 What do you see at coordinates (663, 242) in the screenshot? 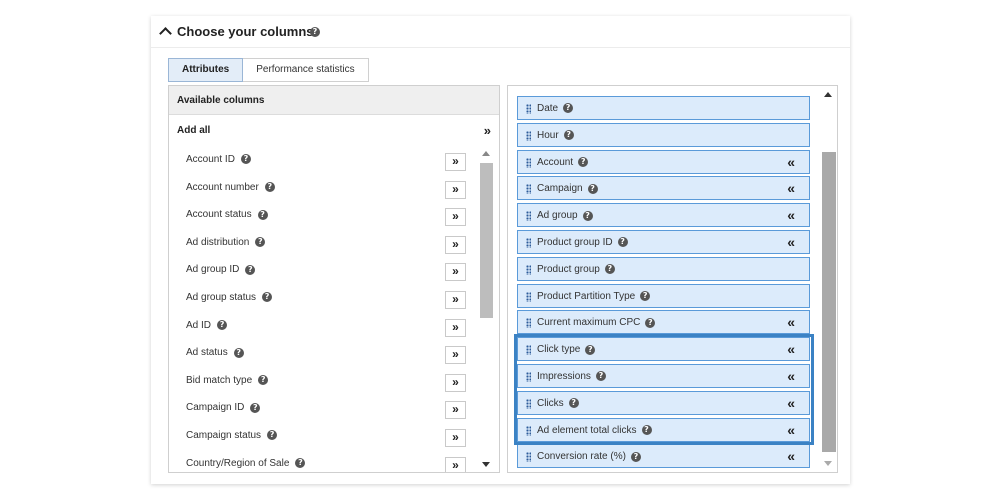
I see `selected-column-item: Product group ID? «` at bounding box center [663, 242].